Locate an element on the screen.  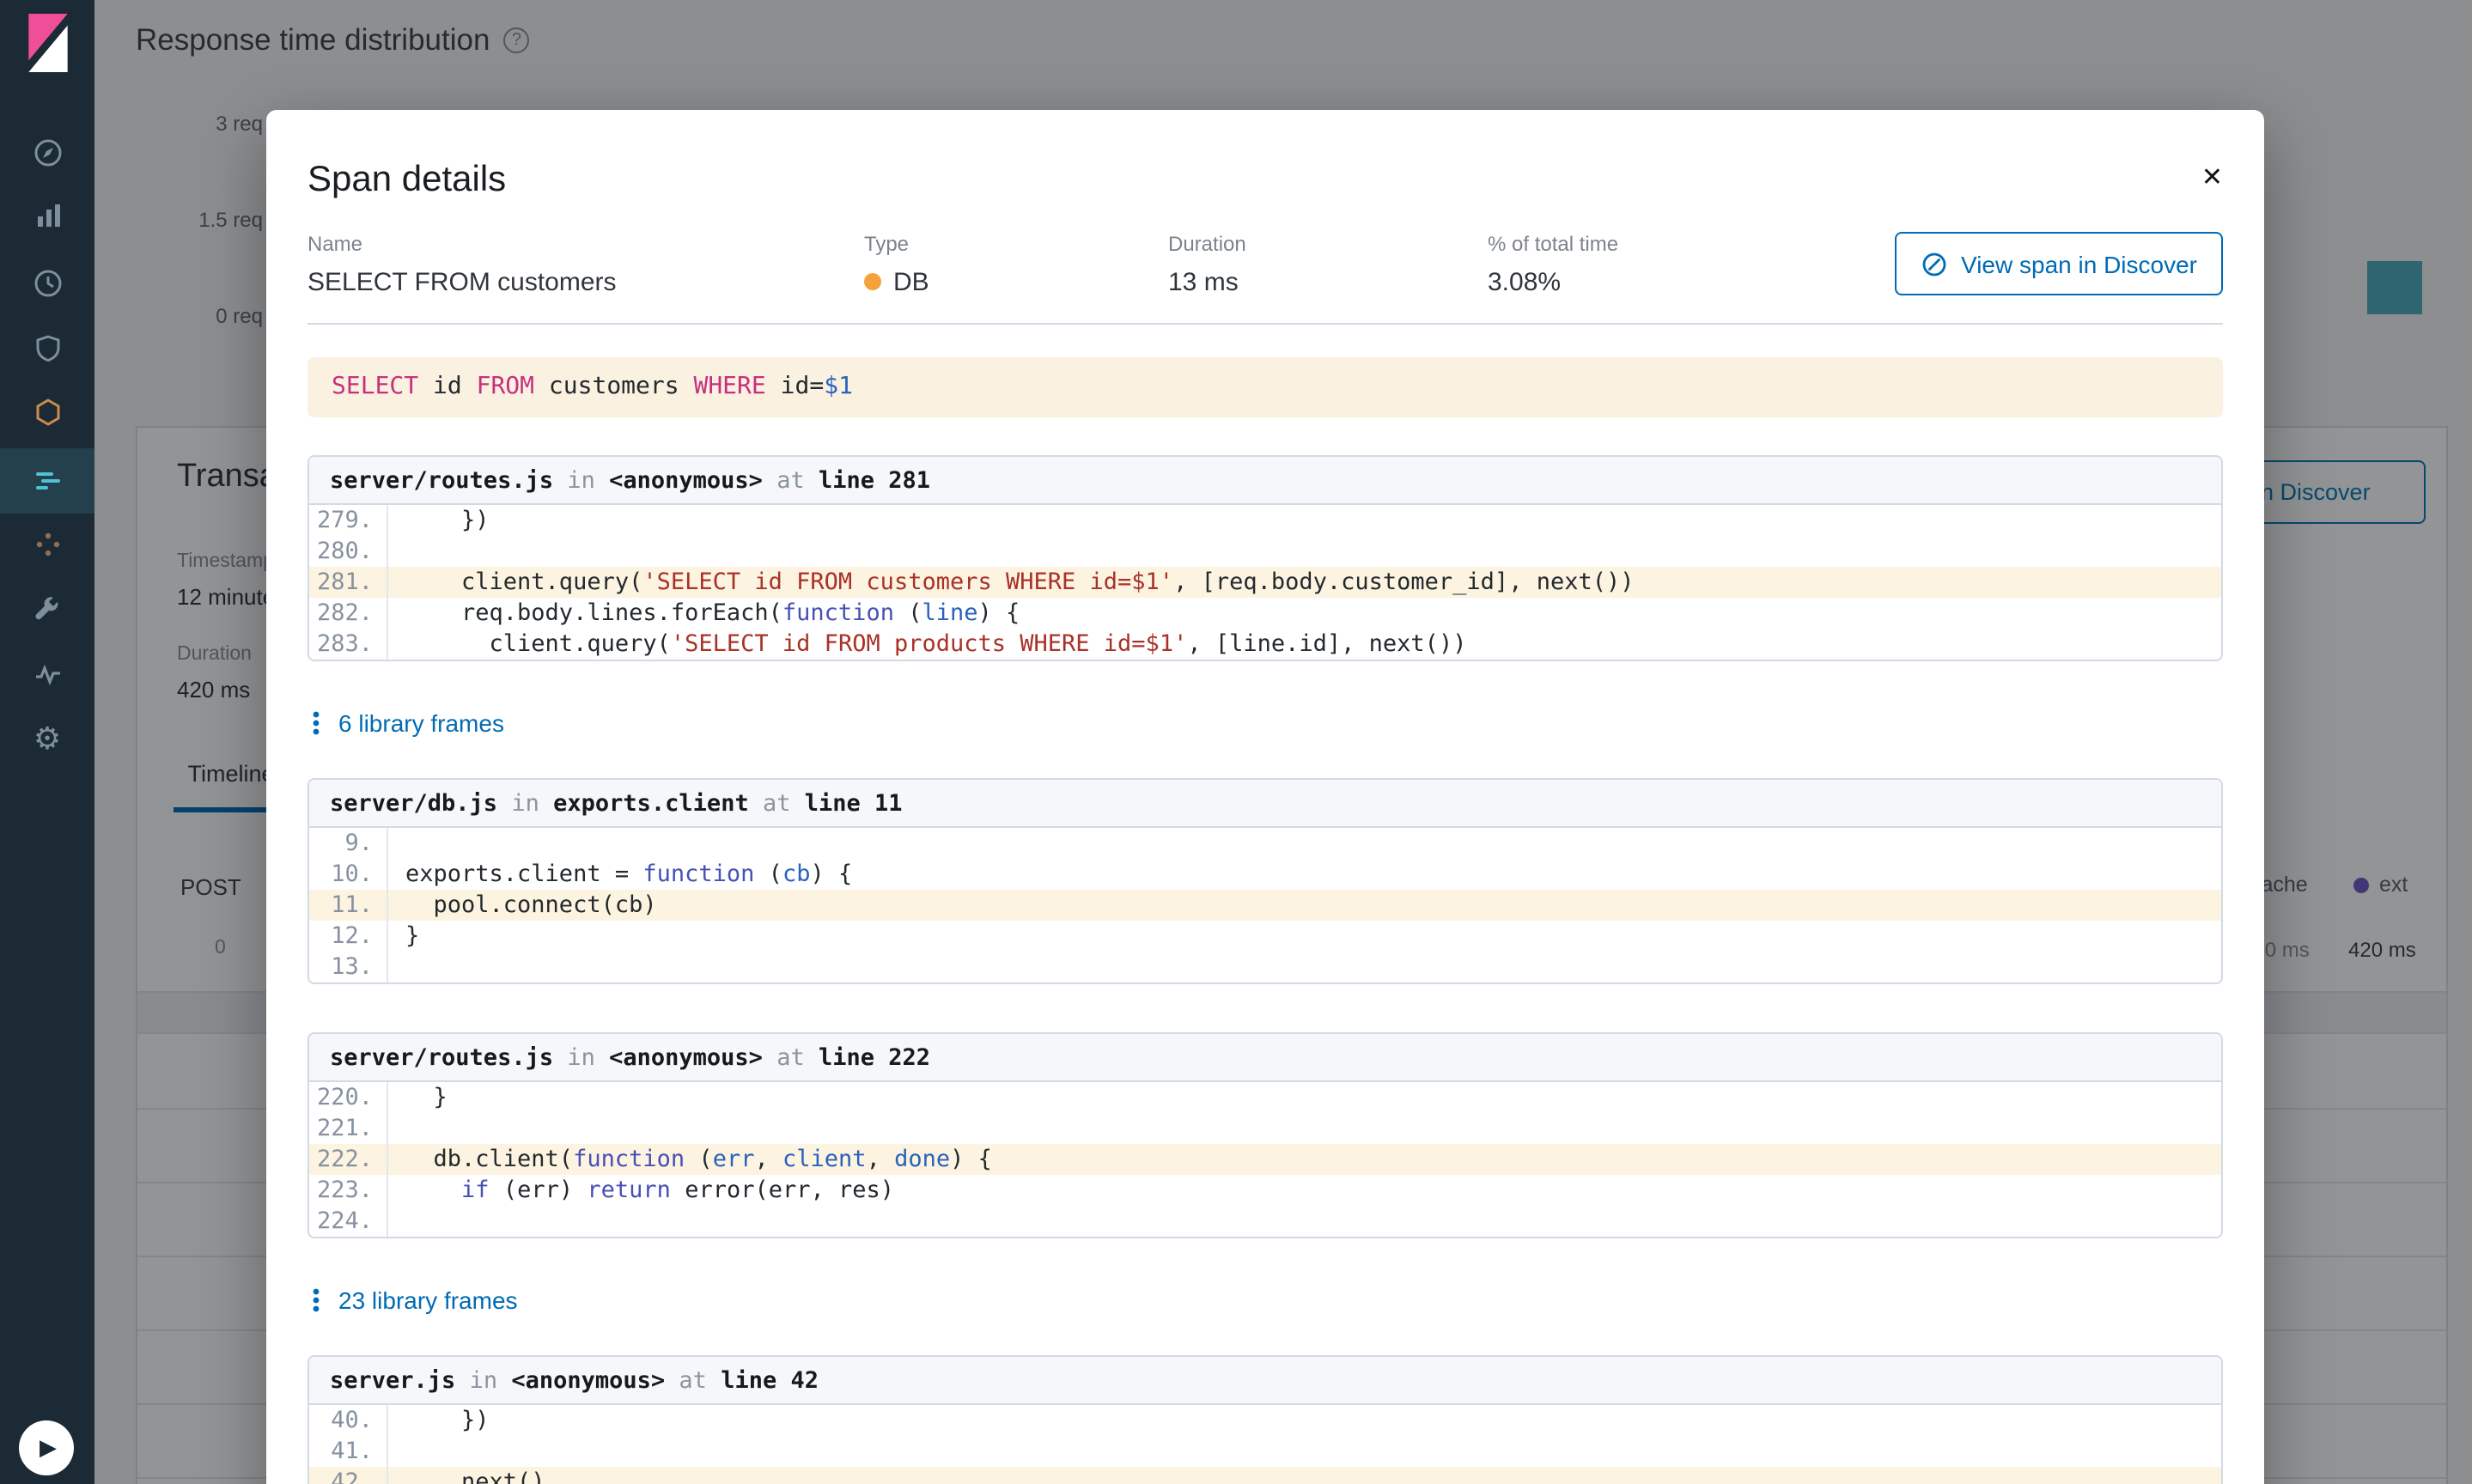
button-label: View span in Discover is located at coordinates (2079, 263).